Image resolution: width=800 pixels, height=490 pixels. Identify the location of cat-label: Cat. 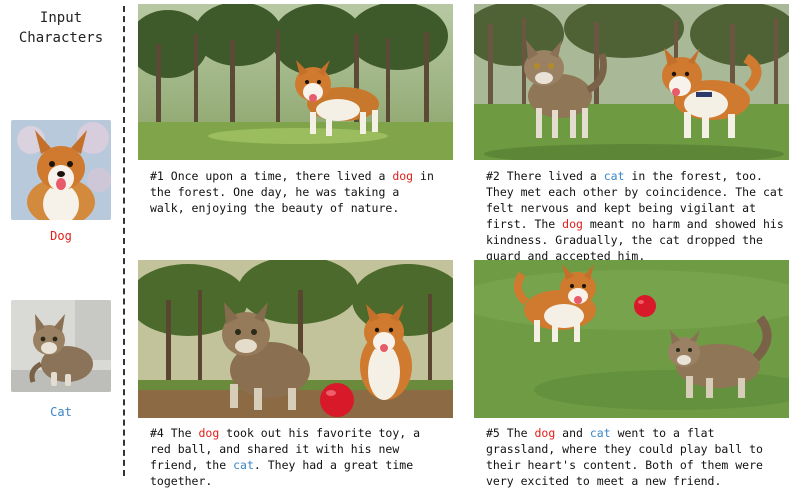
(61, 412).